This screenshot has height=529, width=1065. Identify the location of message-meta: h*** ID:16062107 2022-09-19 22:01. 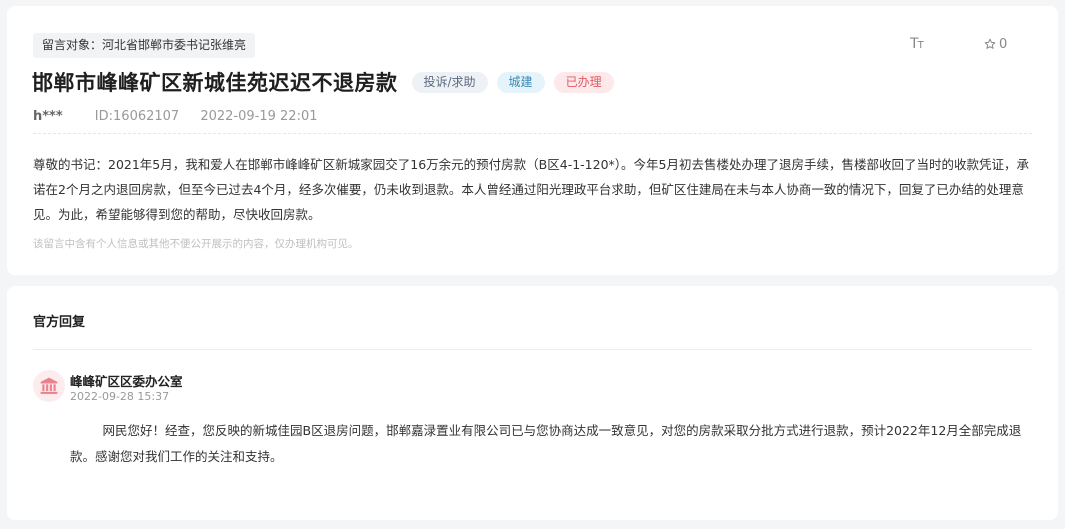
(175, 116).